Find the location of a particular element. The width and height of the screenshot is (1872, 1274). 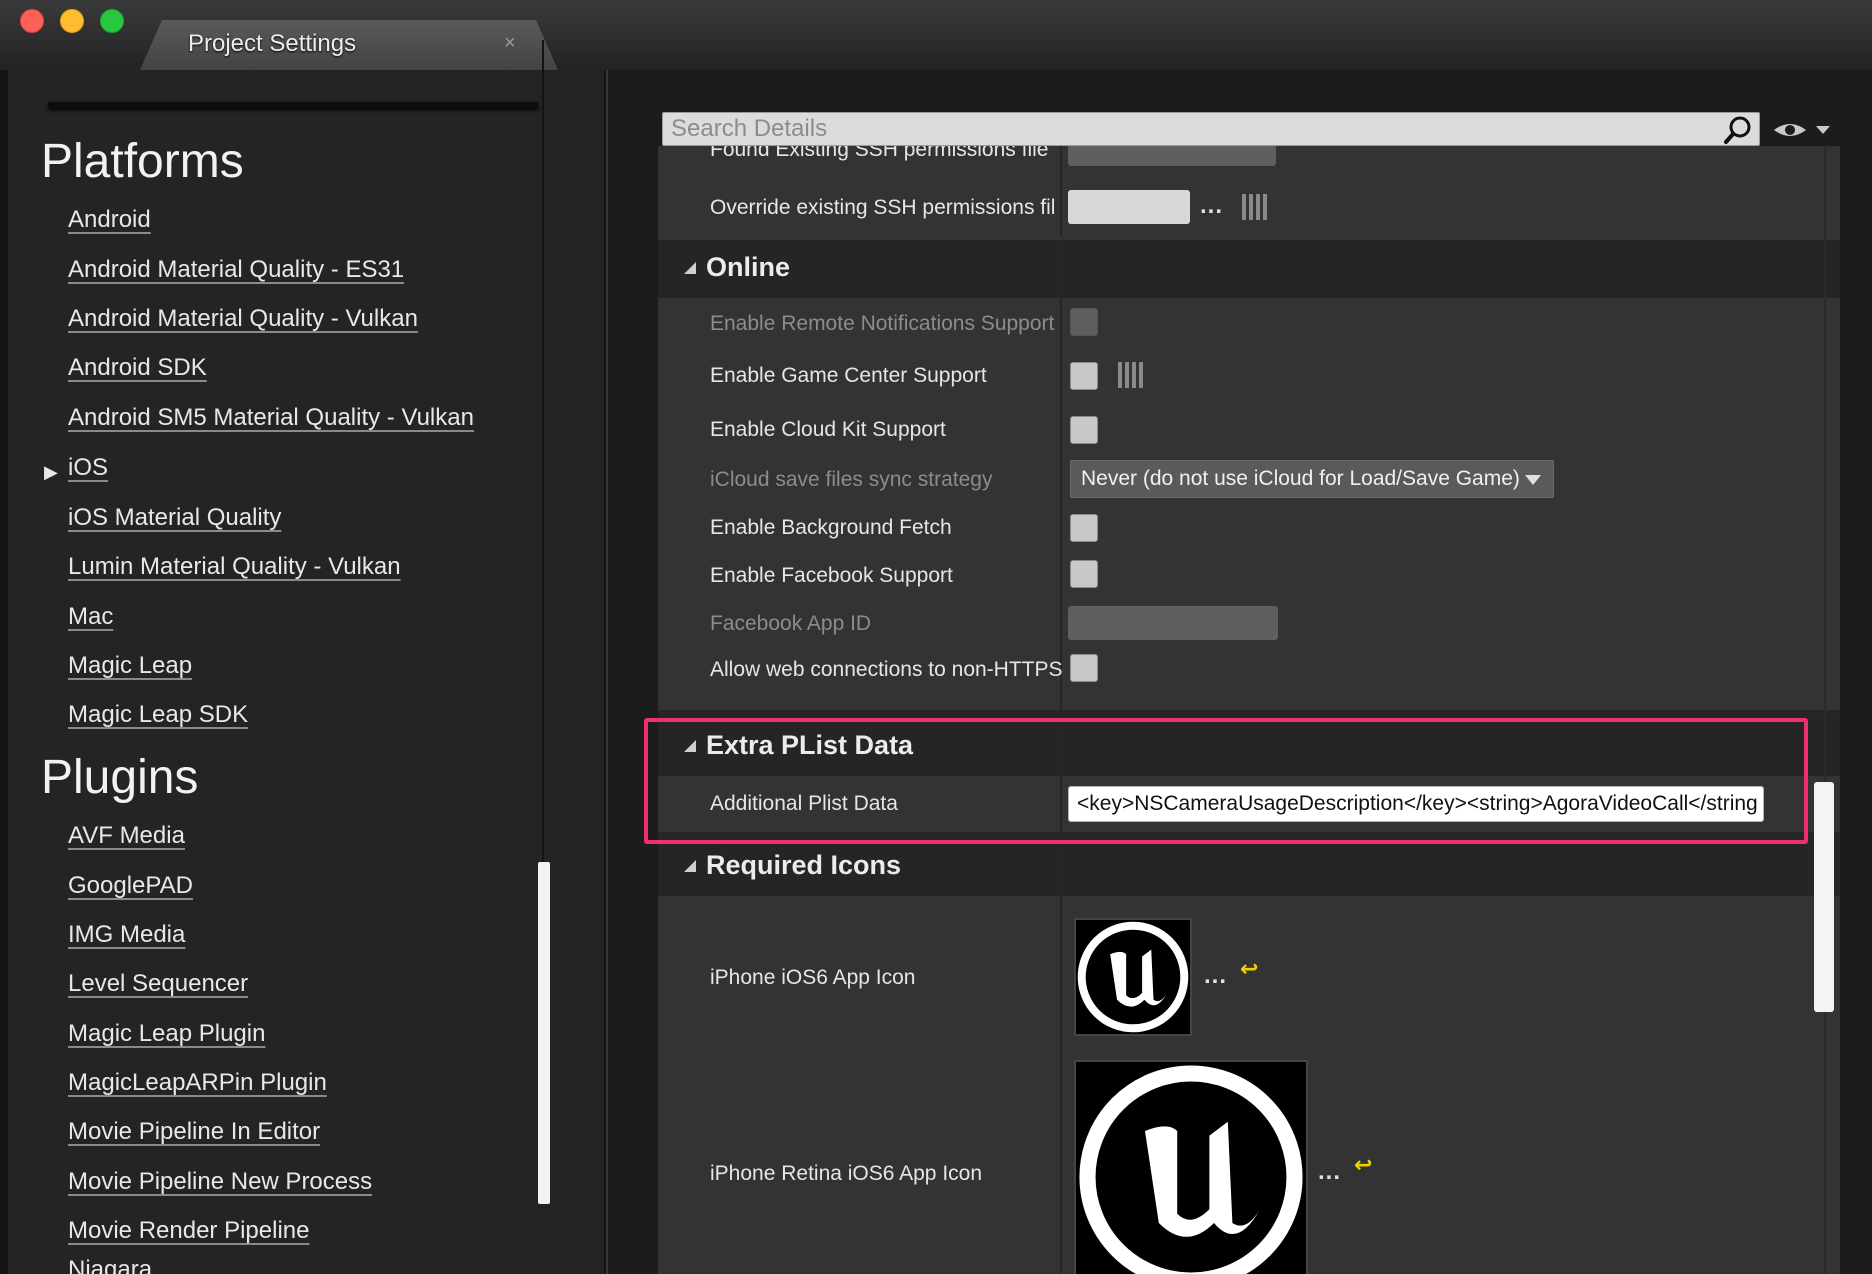

sidebar-item-android-sm5-material-quality-vulkan: Android SM5 Material Quality - Vulkan is located at coordinates (271, 418).